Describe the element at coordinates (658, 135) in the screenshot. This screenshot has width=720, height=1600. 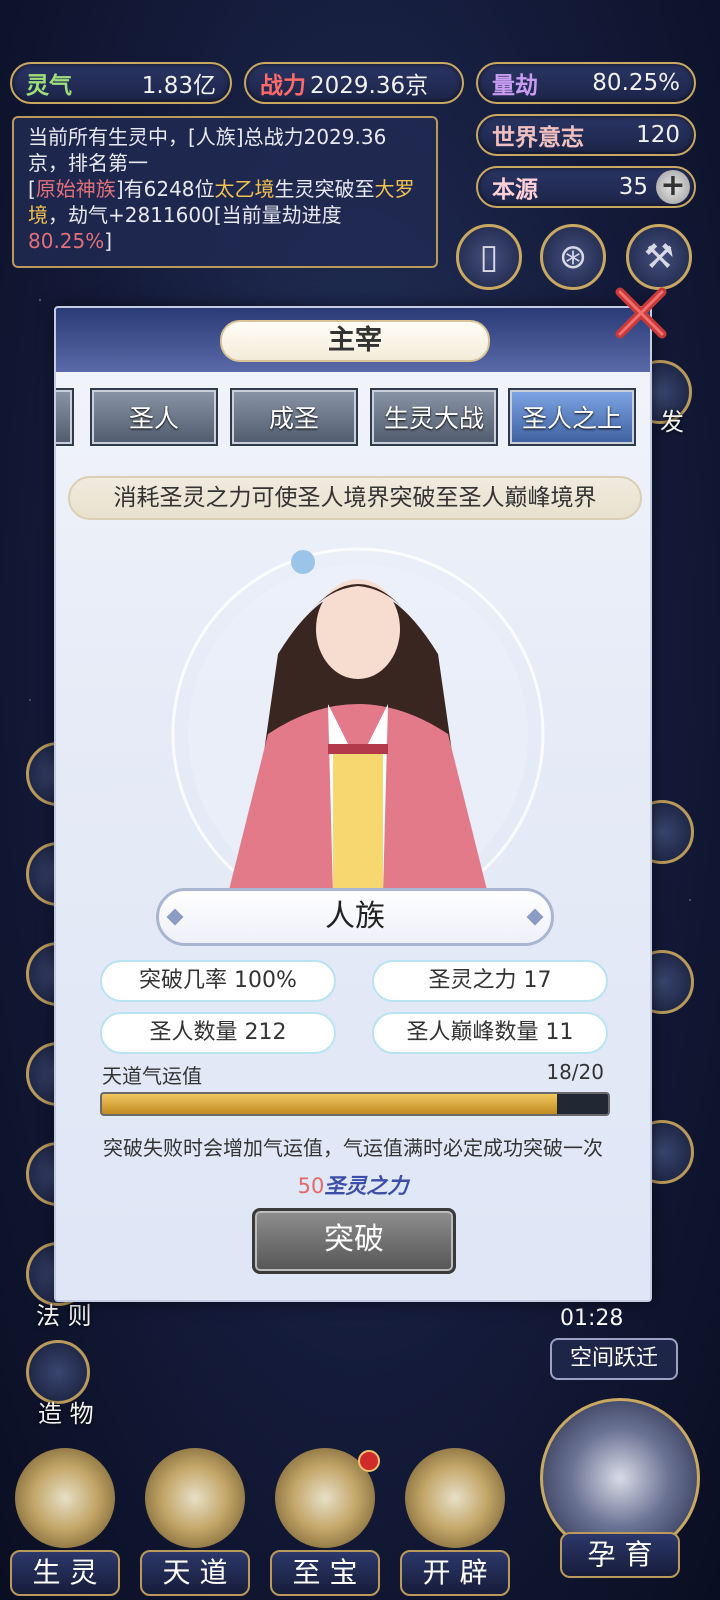
I see `shijie-value: 120` at that location.